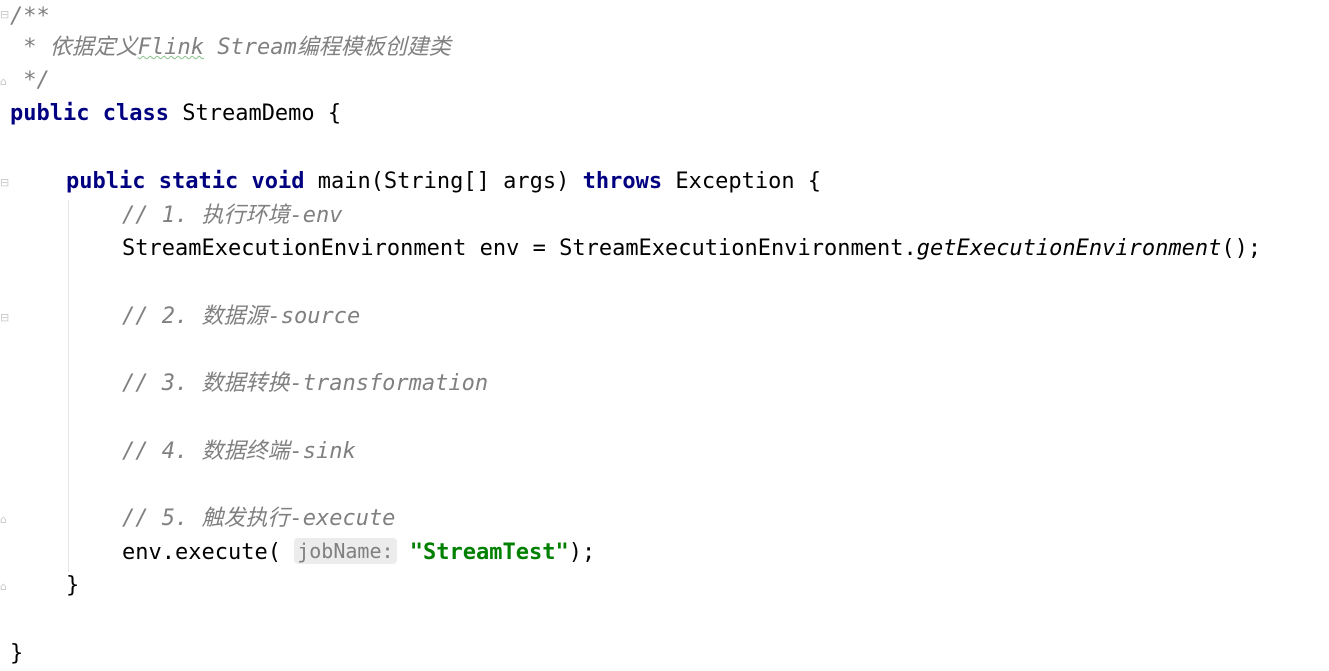 Image resolution: width=1329 pixels, height=671 pixels. Describe the element at coordinates (175, 114) in the screenshot. I see `code-line-class-decl: public class StreamDemo {` at that location.